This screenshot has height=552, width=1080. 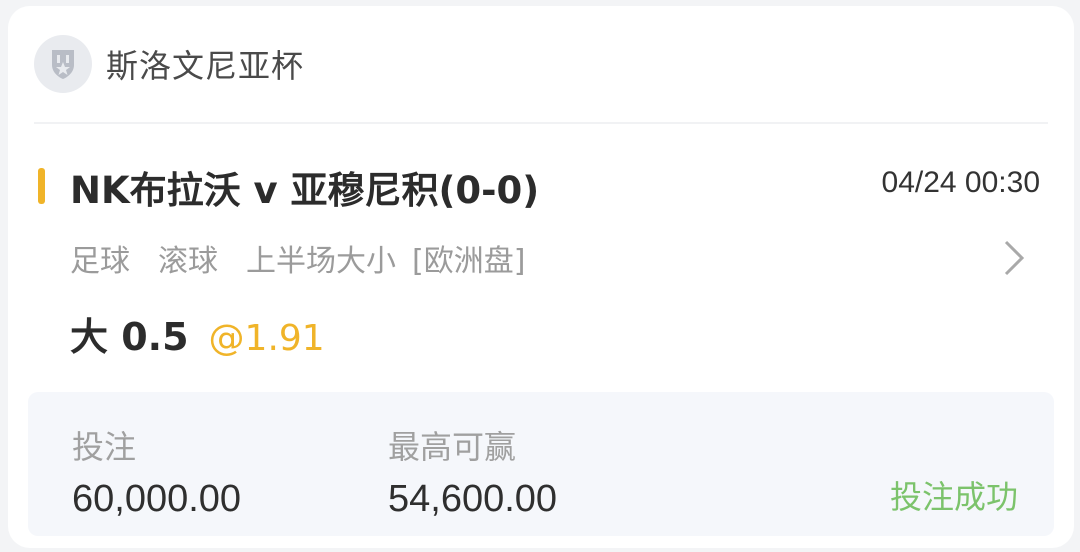 I want to click on max-win-block: 最高可赢 54,600.00, so click(x=472, y=471).